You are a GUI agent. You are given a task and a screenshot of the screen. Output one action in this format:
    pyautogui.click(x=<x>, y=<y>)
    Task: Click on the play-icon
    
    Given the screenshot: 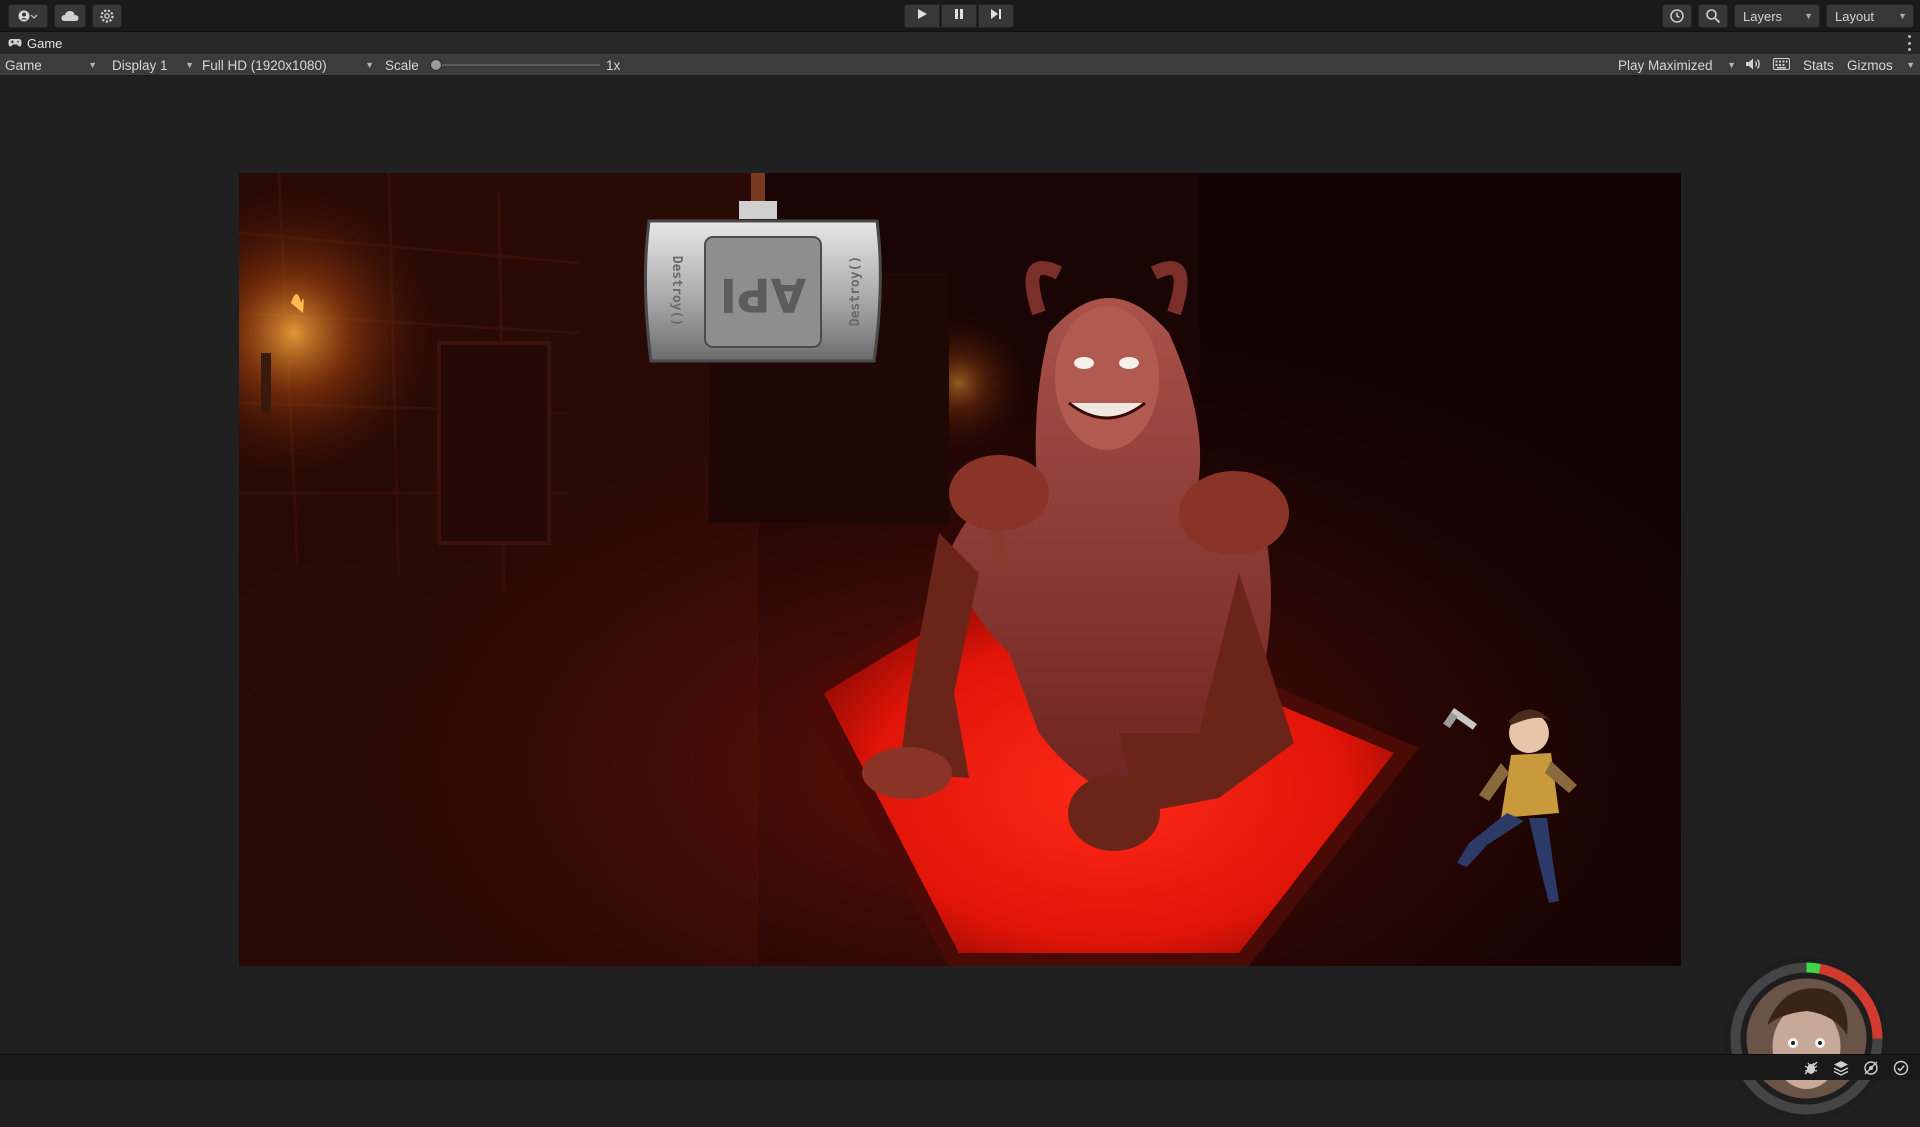 What is the action you would take?
    pyautogui.click(x=922, y=16)
    